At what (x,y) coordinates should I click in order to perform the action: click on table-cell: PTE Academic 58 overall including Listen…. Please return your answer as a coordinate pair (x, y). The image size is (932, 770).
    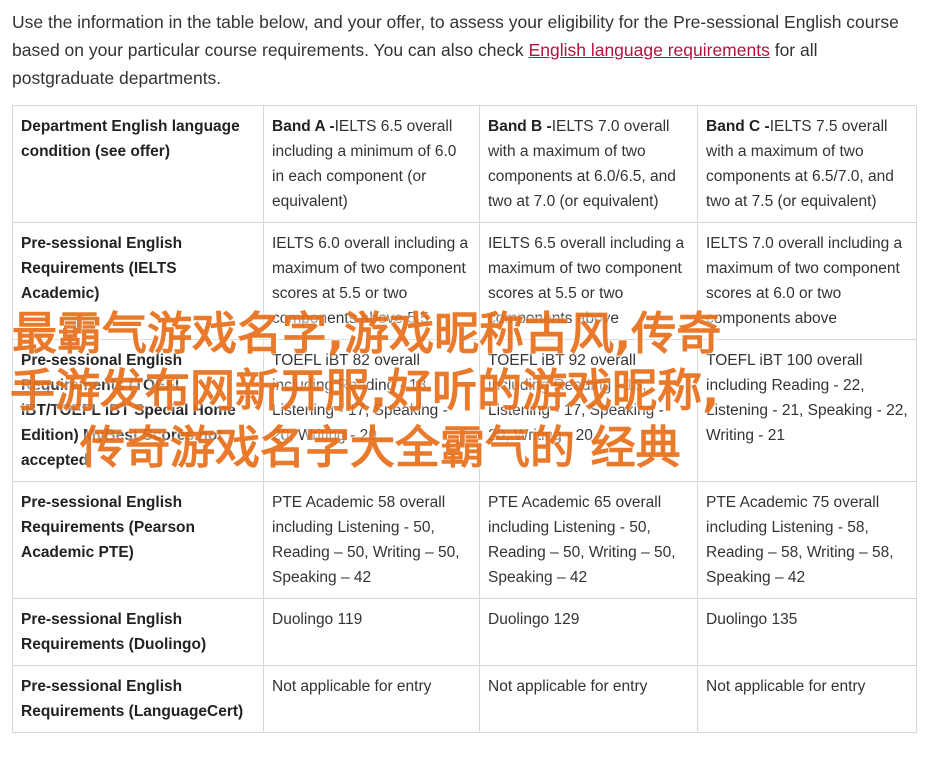
    Looking at the image, I should click on (371, 540).